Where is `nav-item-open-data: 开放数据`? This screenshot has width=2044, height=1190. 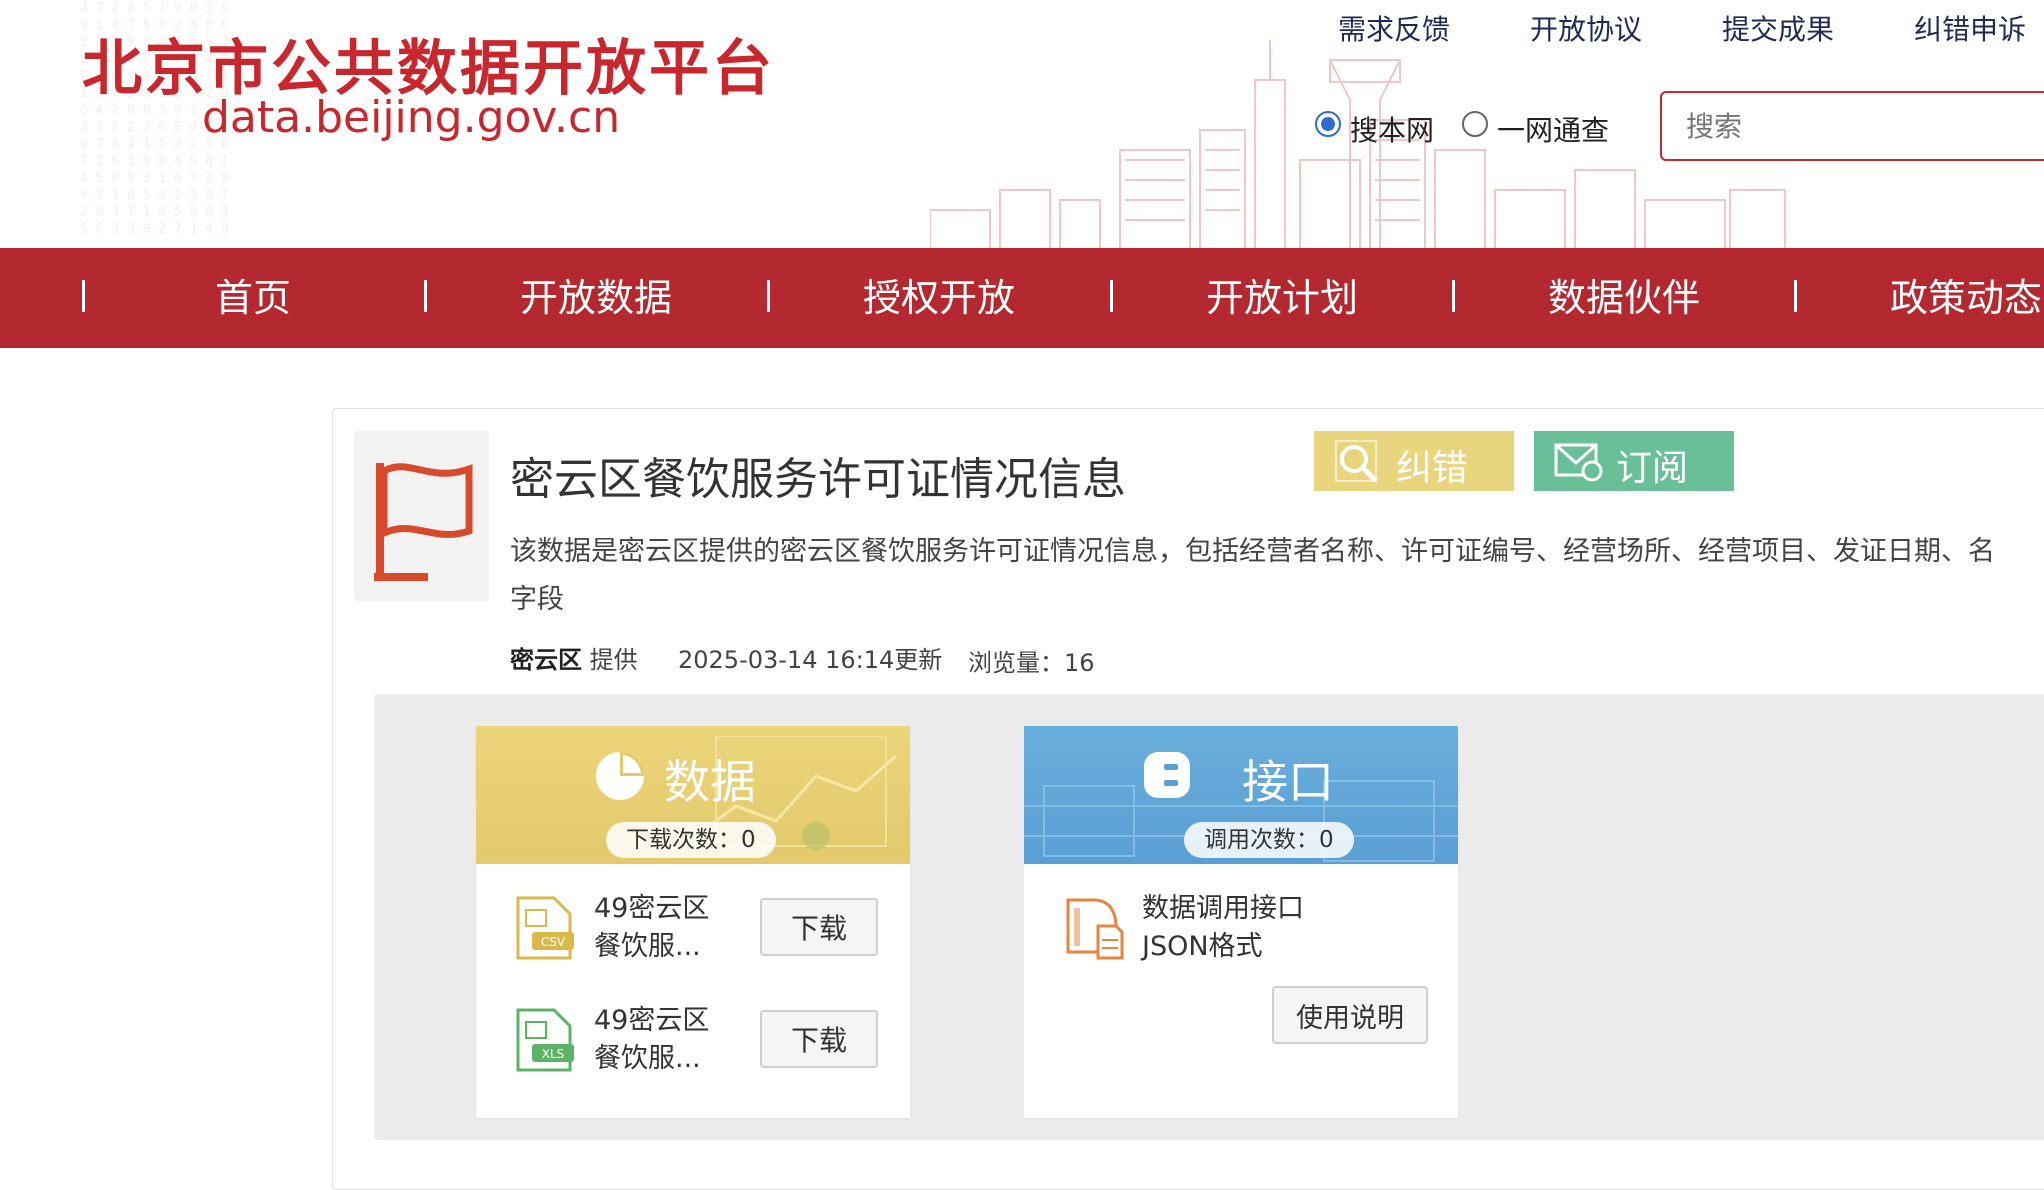
nav-item-open-data: 开放数据 is located at coordinates (596, 298).